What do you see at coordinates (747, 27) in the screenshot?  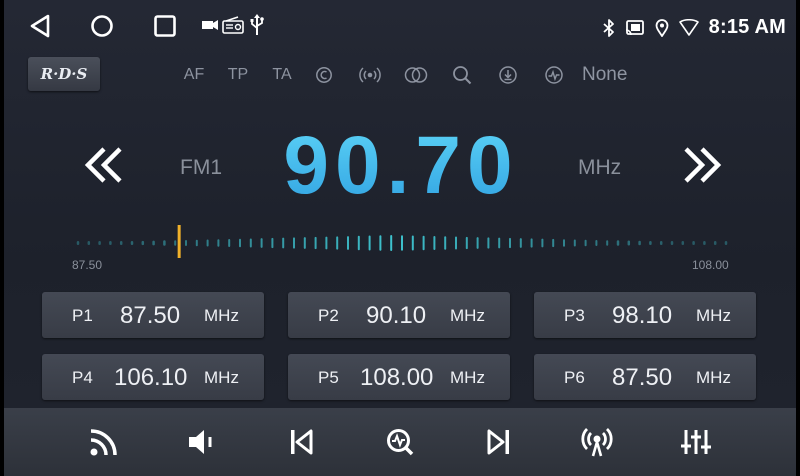 I see `clock: 8:15 AM` at bounding box center [747, 27].